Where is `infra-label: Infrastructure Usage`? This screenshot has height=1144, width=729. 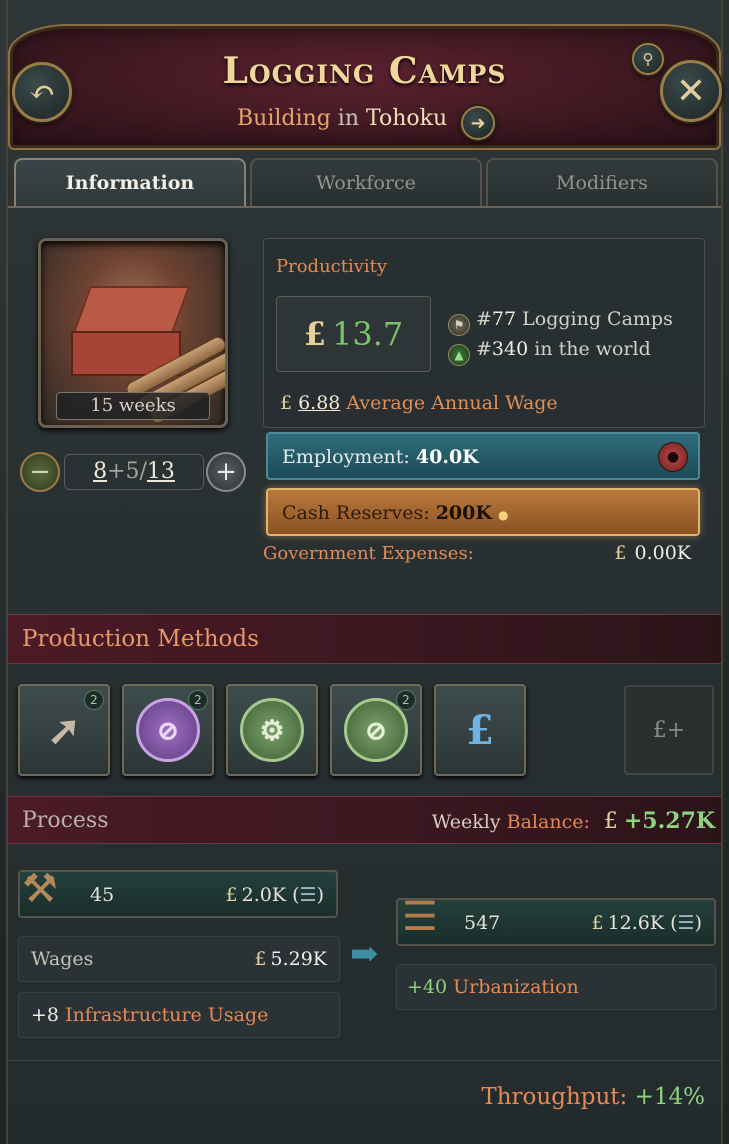
infra-label: Infrastructure Usage is located at coordinates (167, 1015).